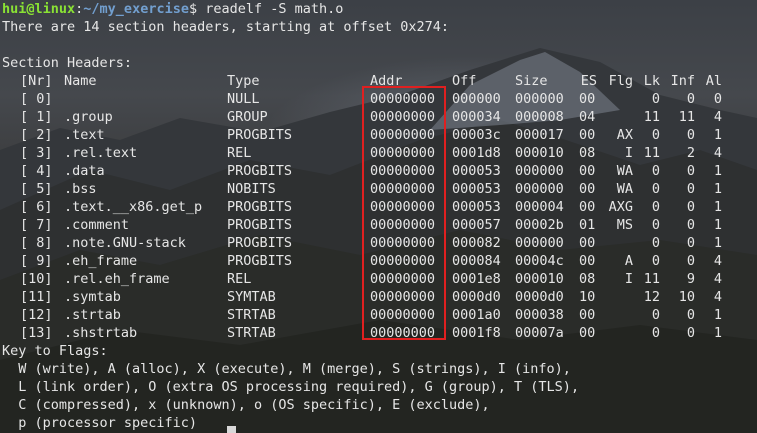 This screenshot has width=757, height=433. I want to click on cell-nr: [10], so click(36, 279).